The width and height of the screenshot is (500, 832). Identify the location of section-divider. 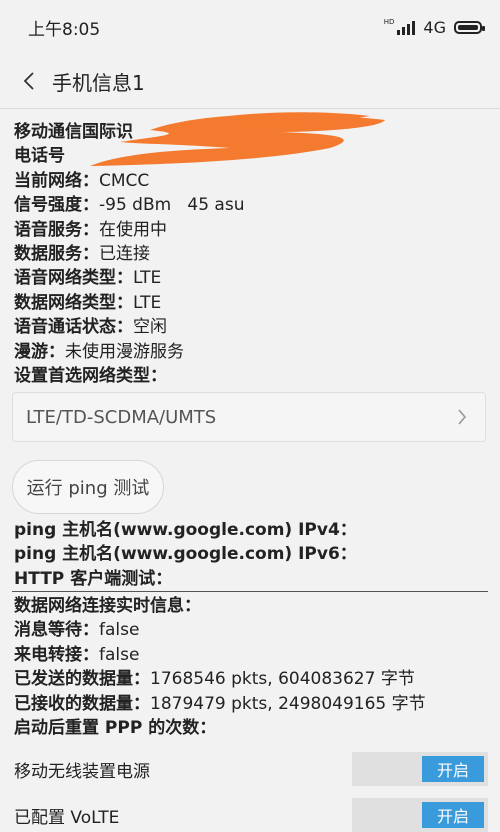
(250, 591).